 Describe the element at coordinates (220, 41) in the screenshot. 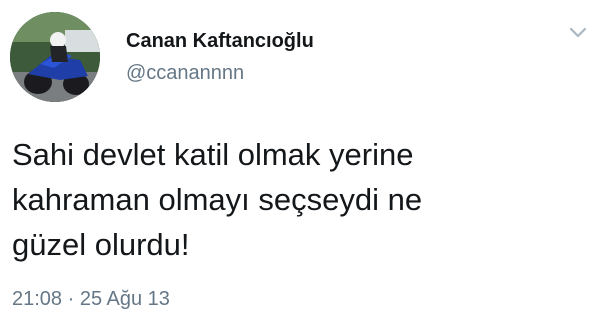

I see `display-name: Canan Kaftancıoğlu` at that location.